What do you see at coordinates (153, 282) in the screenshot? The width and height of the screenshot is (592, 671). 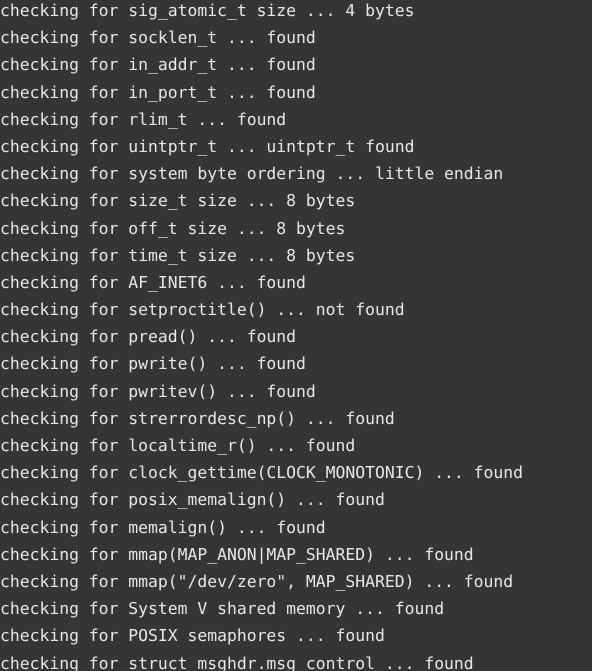 I see `terminal-line: checking for AF_INET6 ... found` at bounding box center [153, 282].